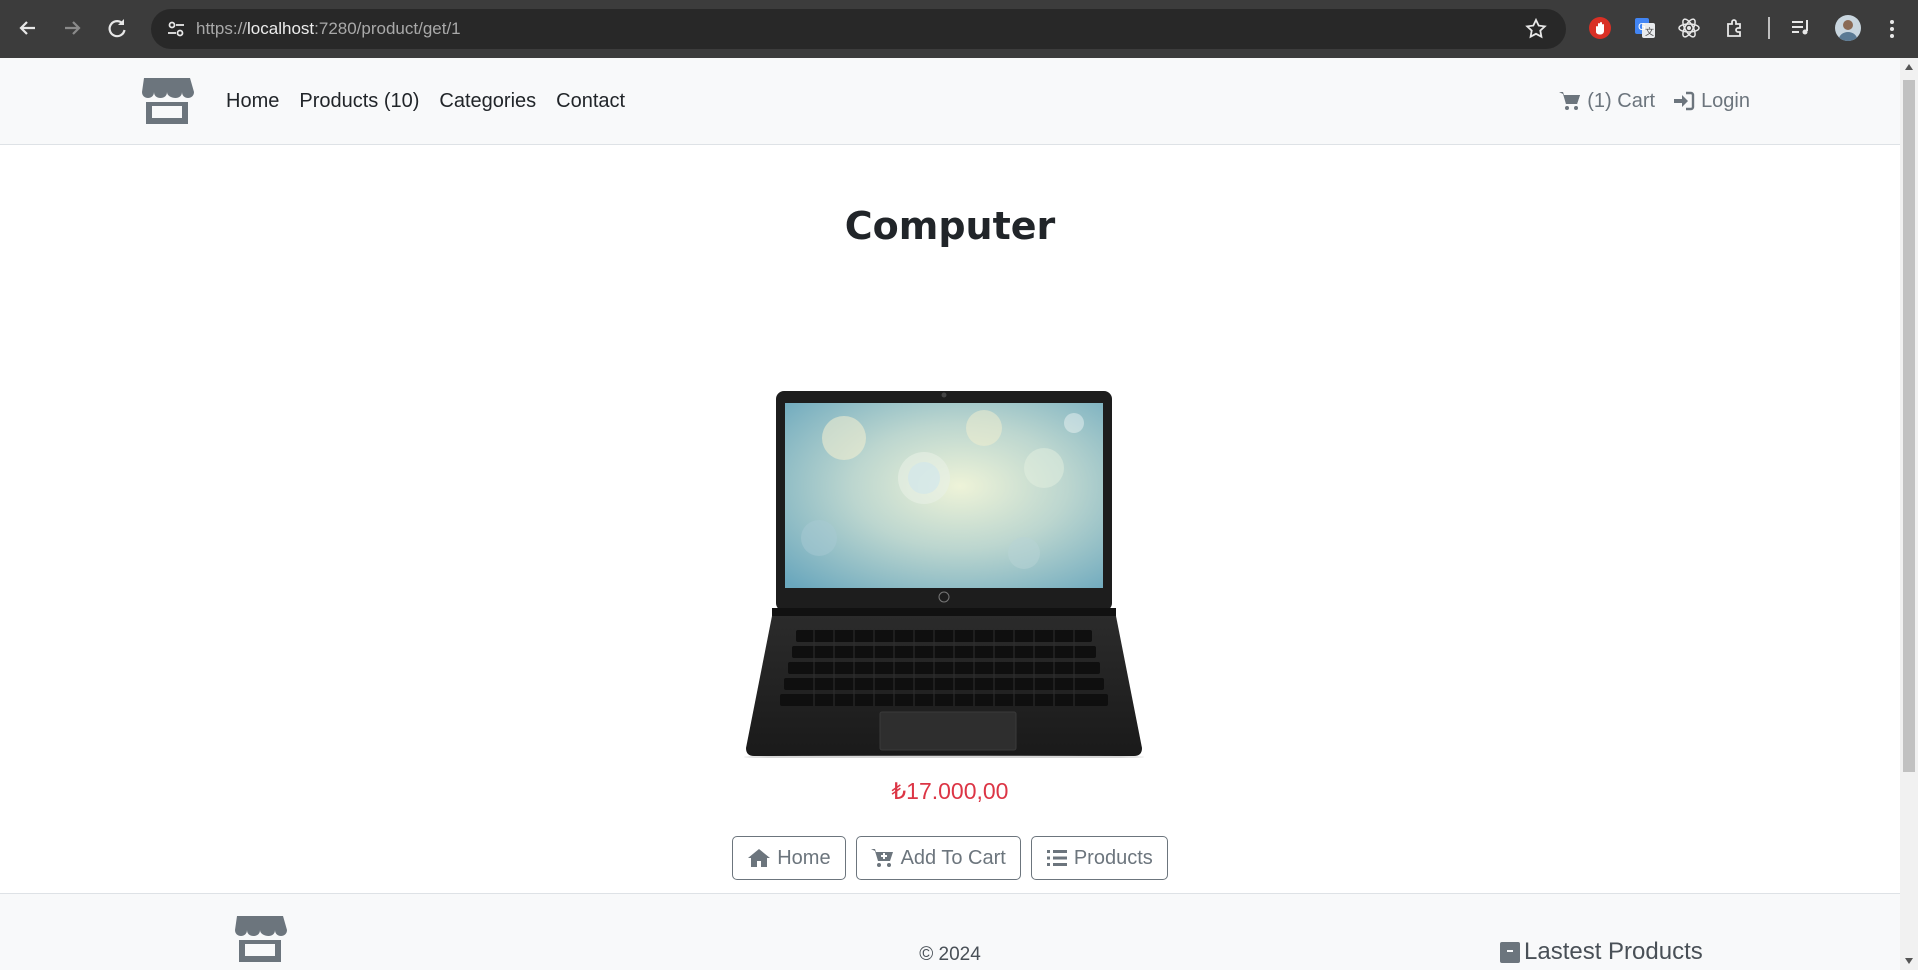 This screenshot has width=1918, height=970. Describe the element at coordinates (28, 28) in the screenshot. I see `back-icon` at that location.